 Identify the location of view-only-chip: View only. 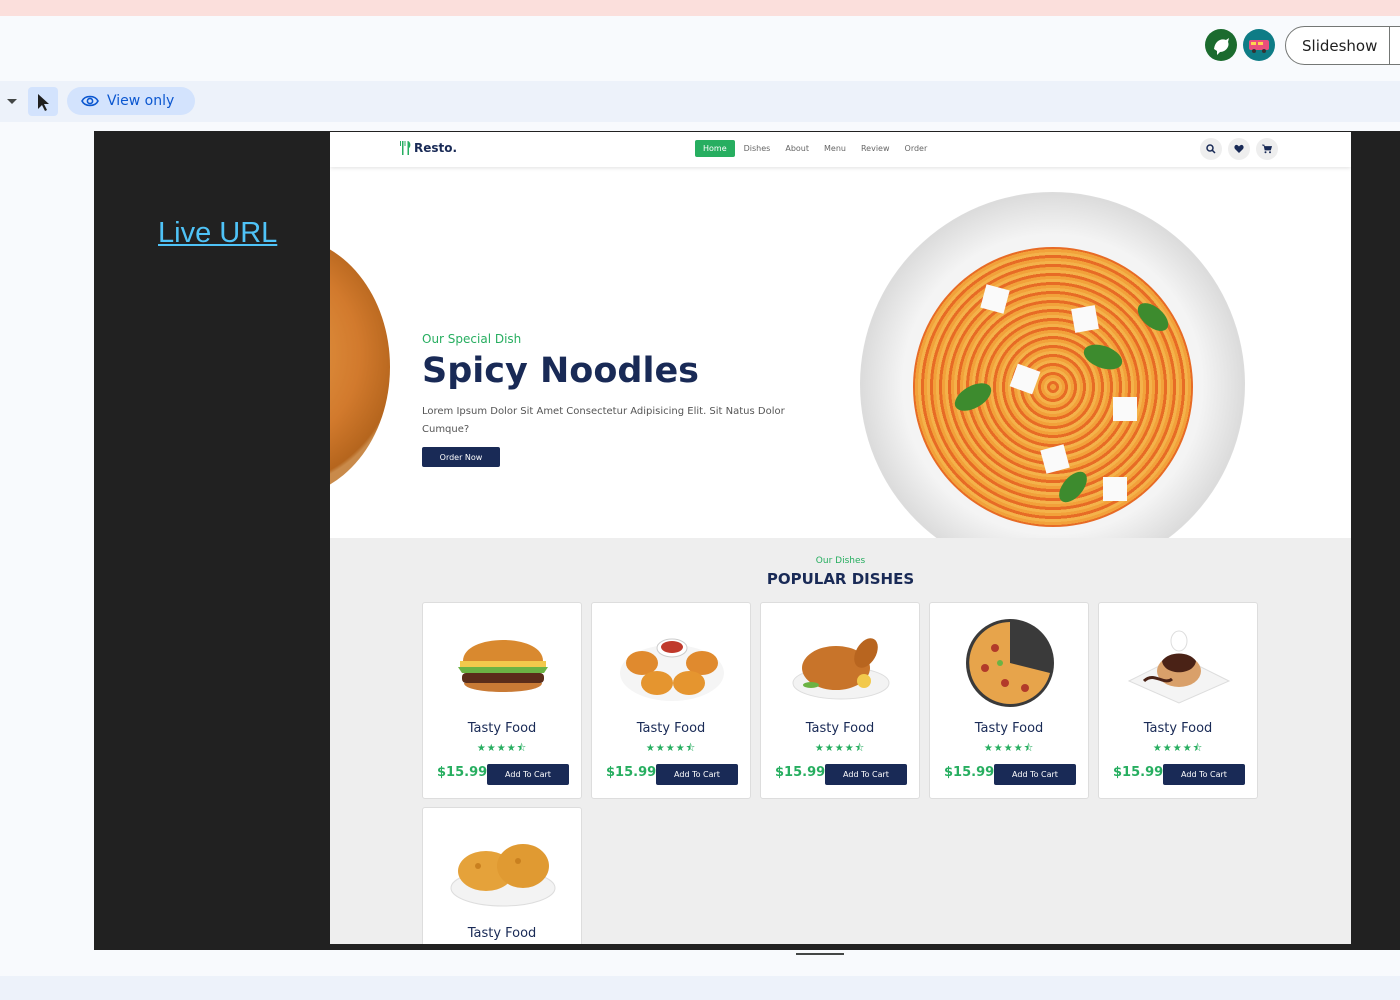
(131, 101).